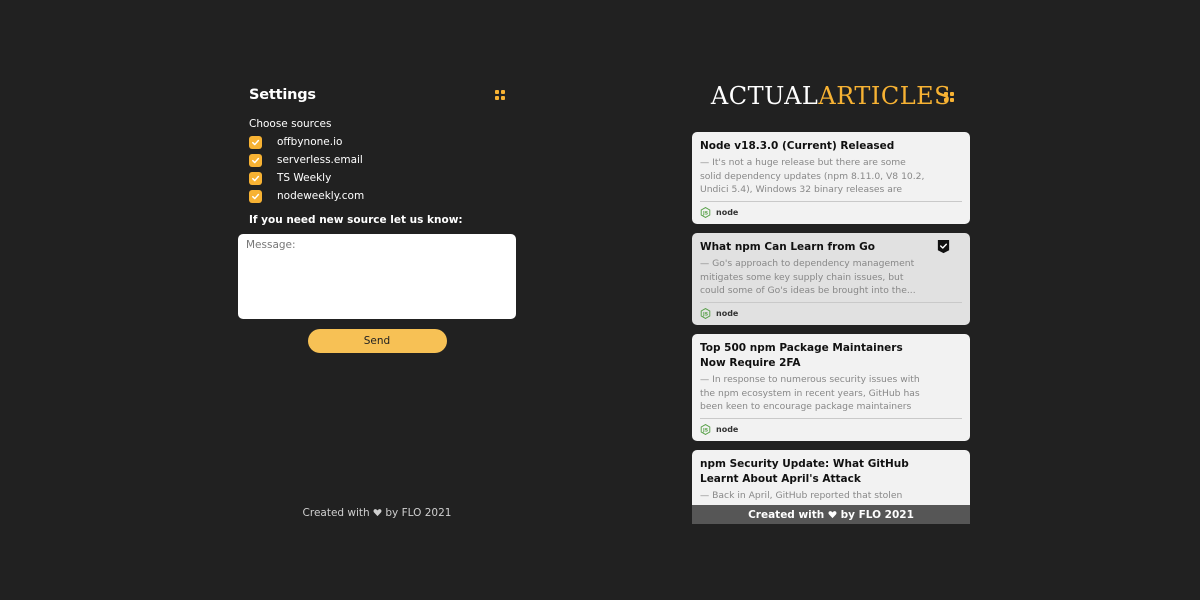 The height and width of the screenshot is (600, 1200). I want to click on source-item-offbynone: offbynone.io, so click(382, 142).